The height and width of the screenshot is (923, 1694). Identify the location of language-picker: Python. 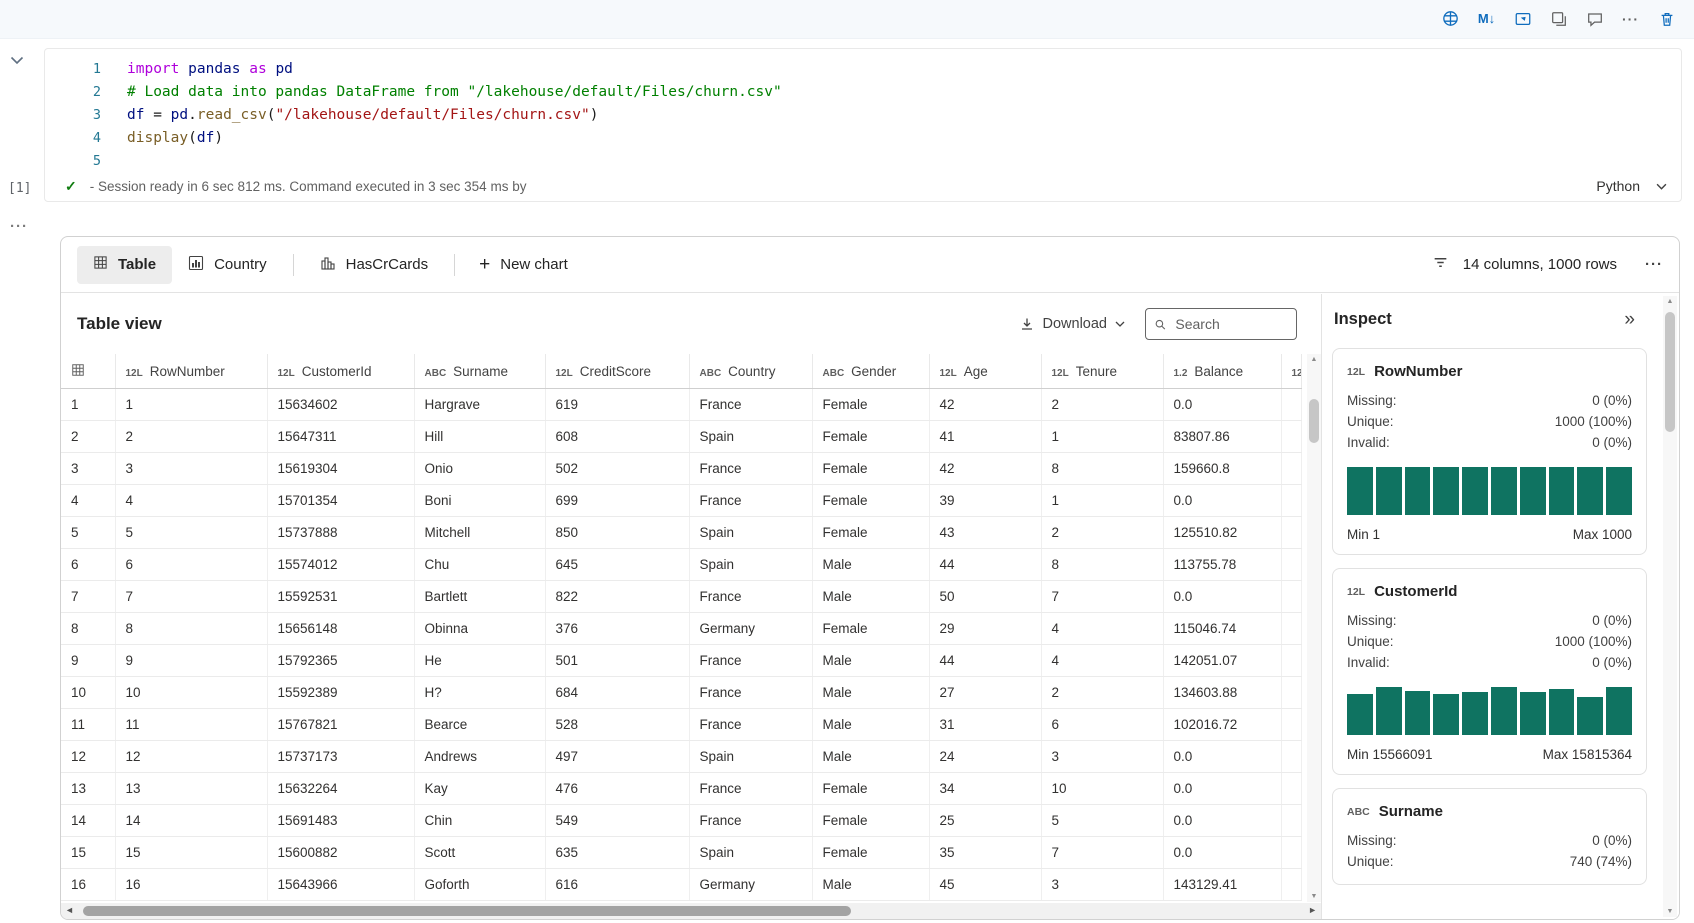
(1631, 186).